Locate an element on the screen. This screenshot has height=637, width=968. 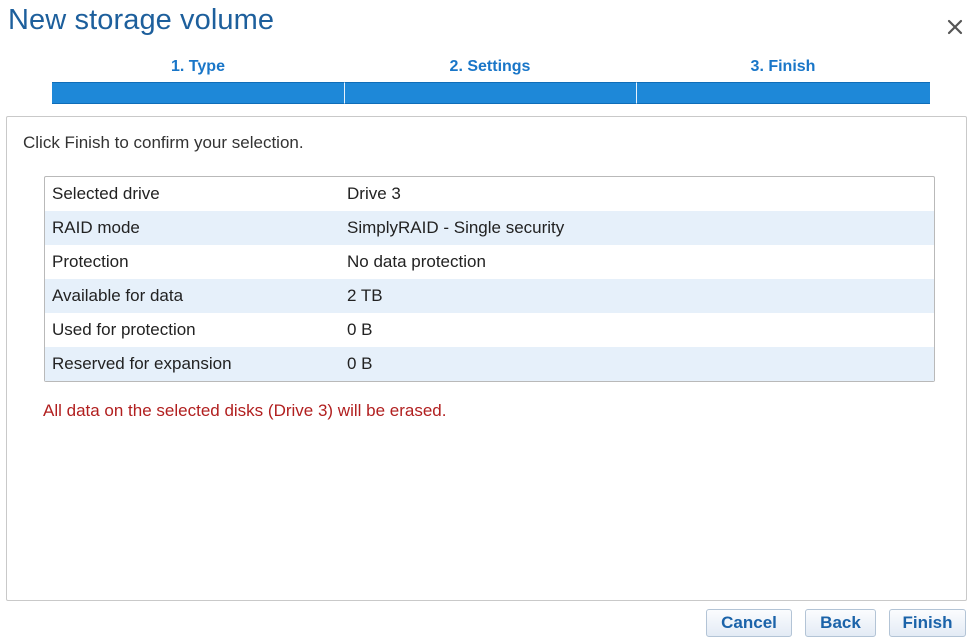
table-row: Available for data 2 TB is located at coordinates (489, 296).